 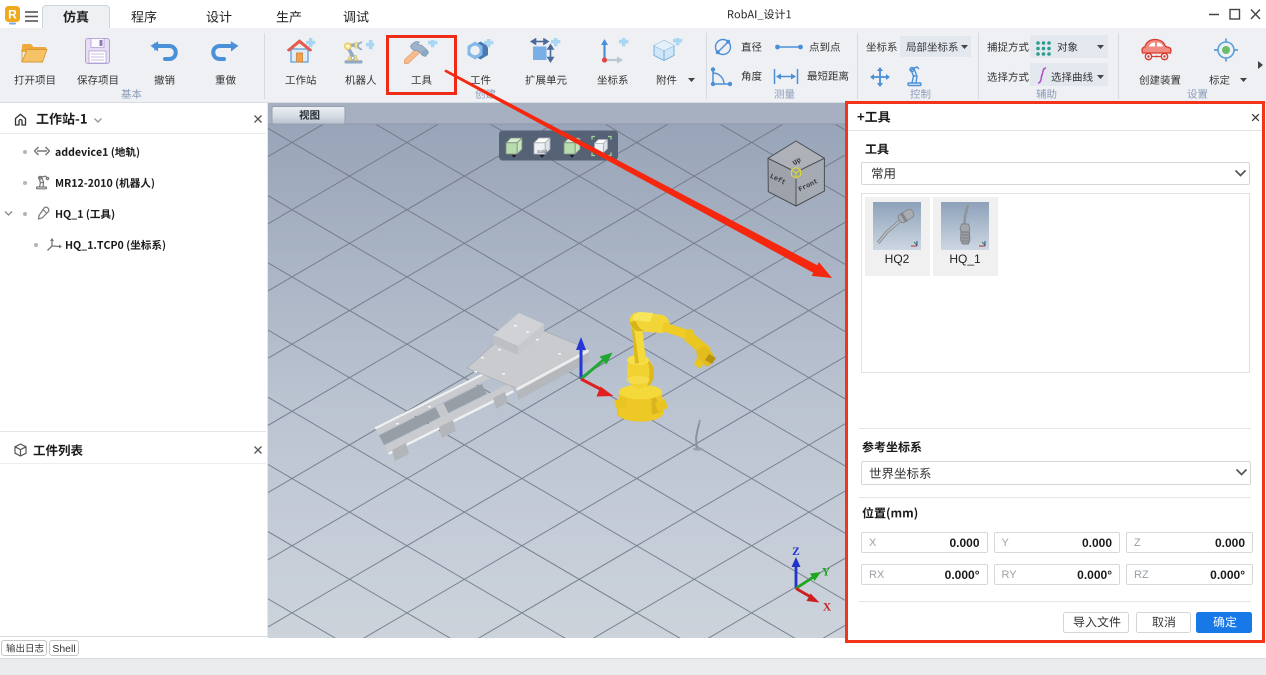 What do you see at coordinates (796, 552) in the screenshot?
I see `svg-text: Z` at bounding box center [796, 552].